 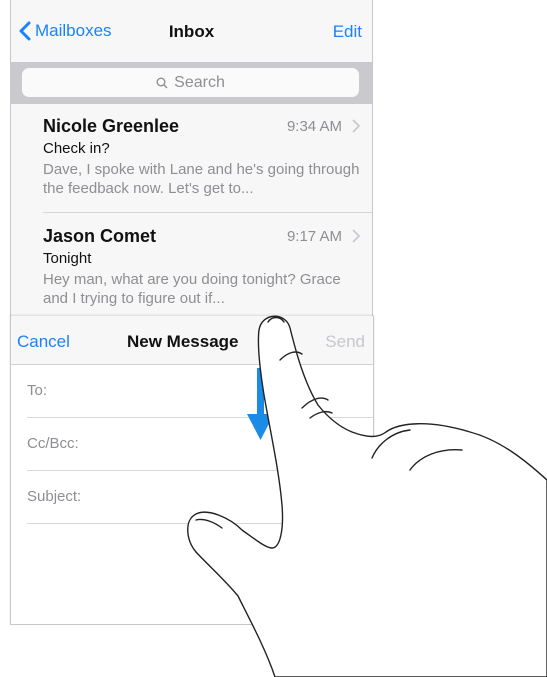 I want to click on list-divider, so click(x=207, y=212).